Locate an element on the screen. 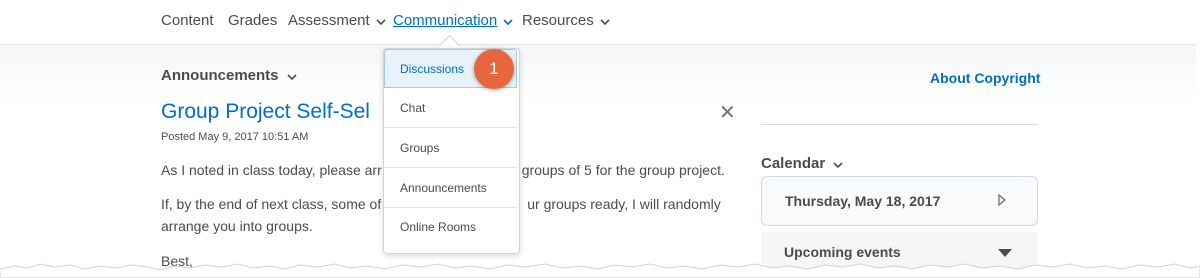 The image size is (1200, 278). announcement-title-link: Group Project Self-Sel is located at coordinates (276, 112).